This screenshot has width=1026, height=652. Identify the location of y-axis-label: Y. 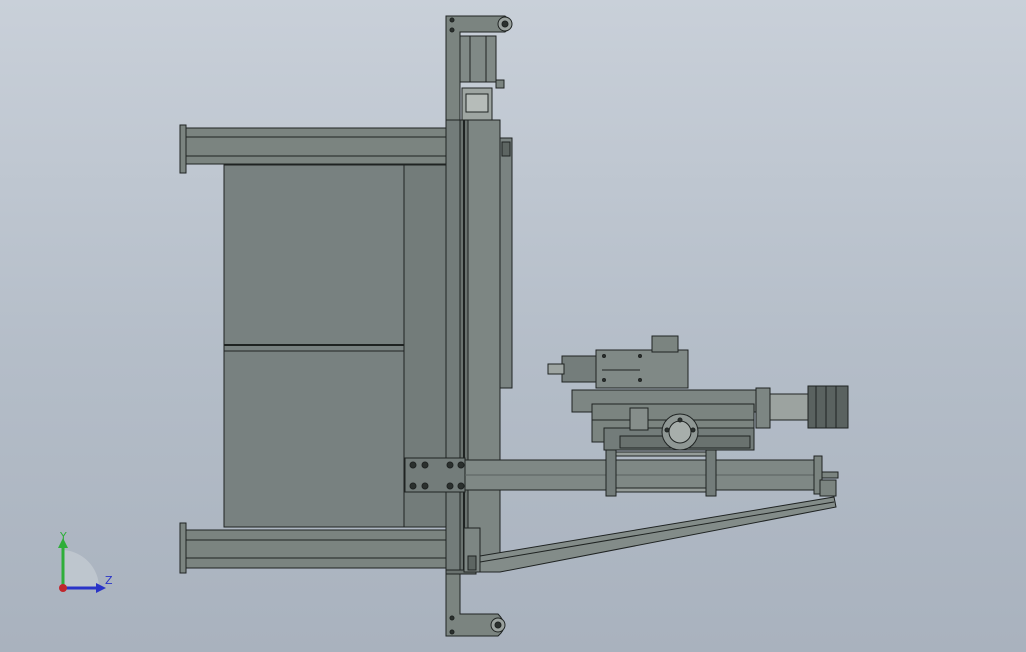
(63, 536).